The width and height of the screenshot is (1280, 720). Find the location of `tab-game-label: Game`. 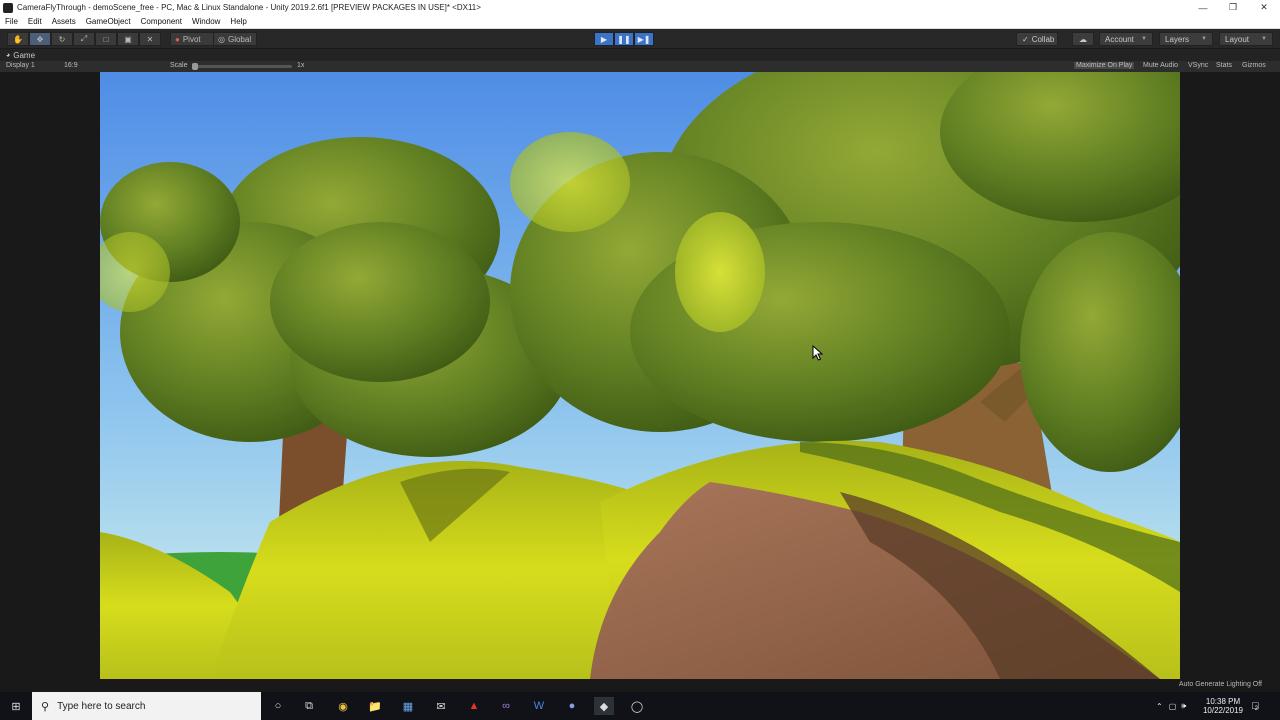

tab-game-label: Game is located at coordinates (24, 55).